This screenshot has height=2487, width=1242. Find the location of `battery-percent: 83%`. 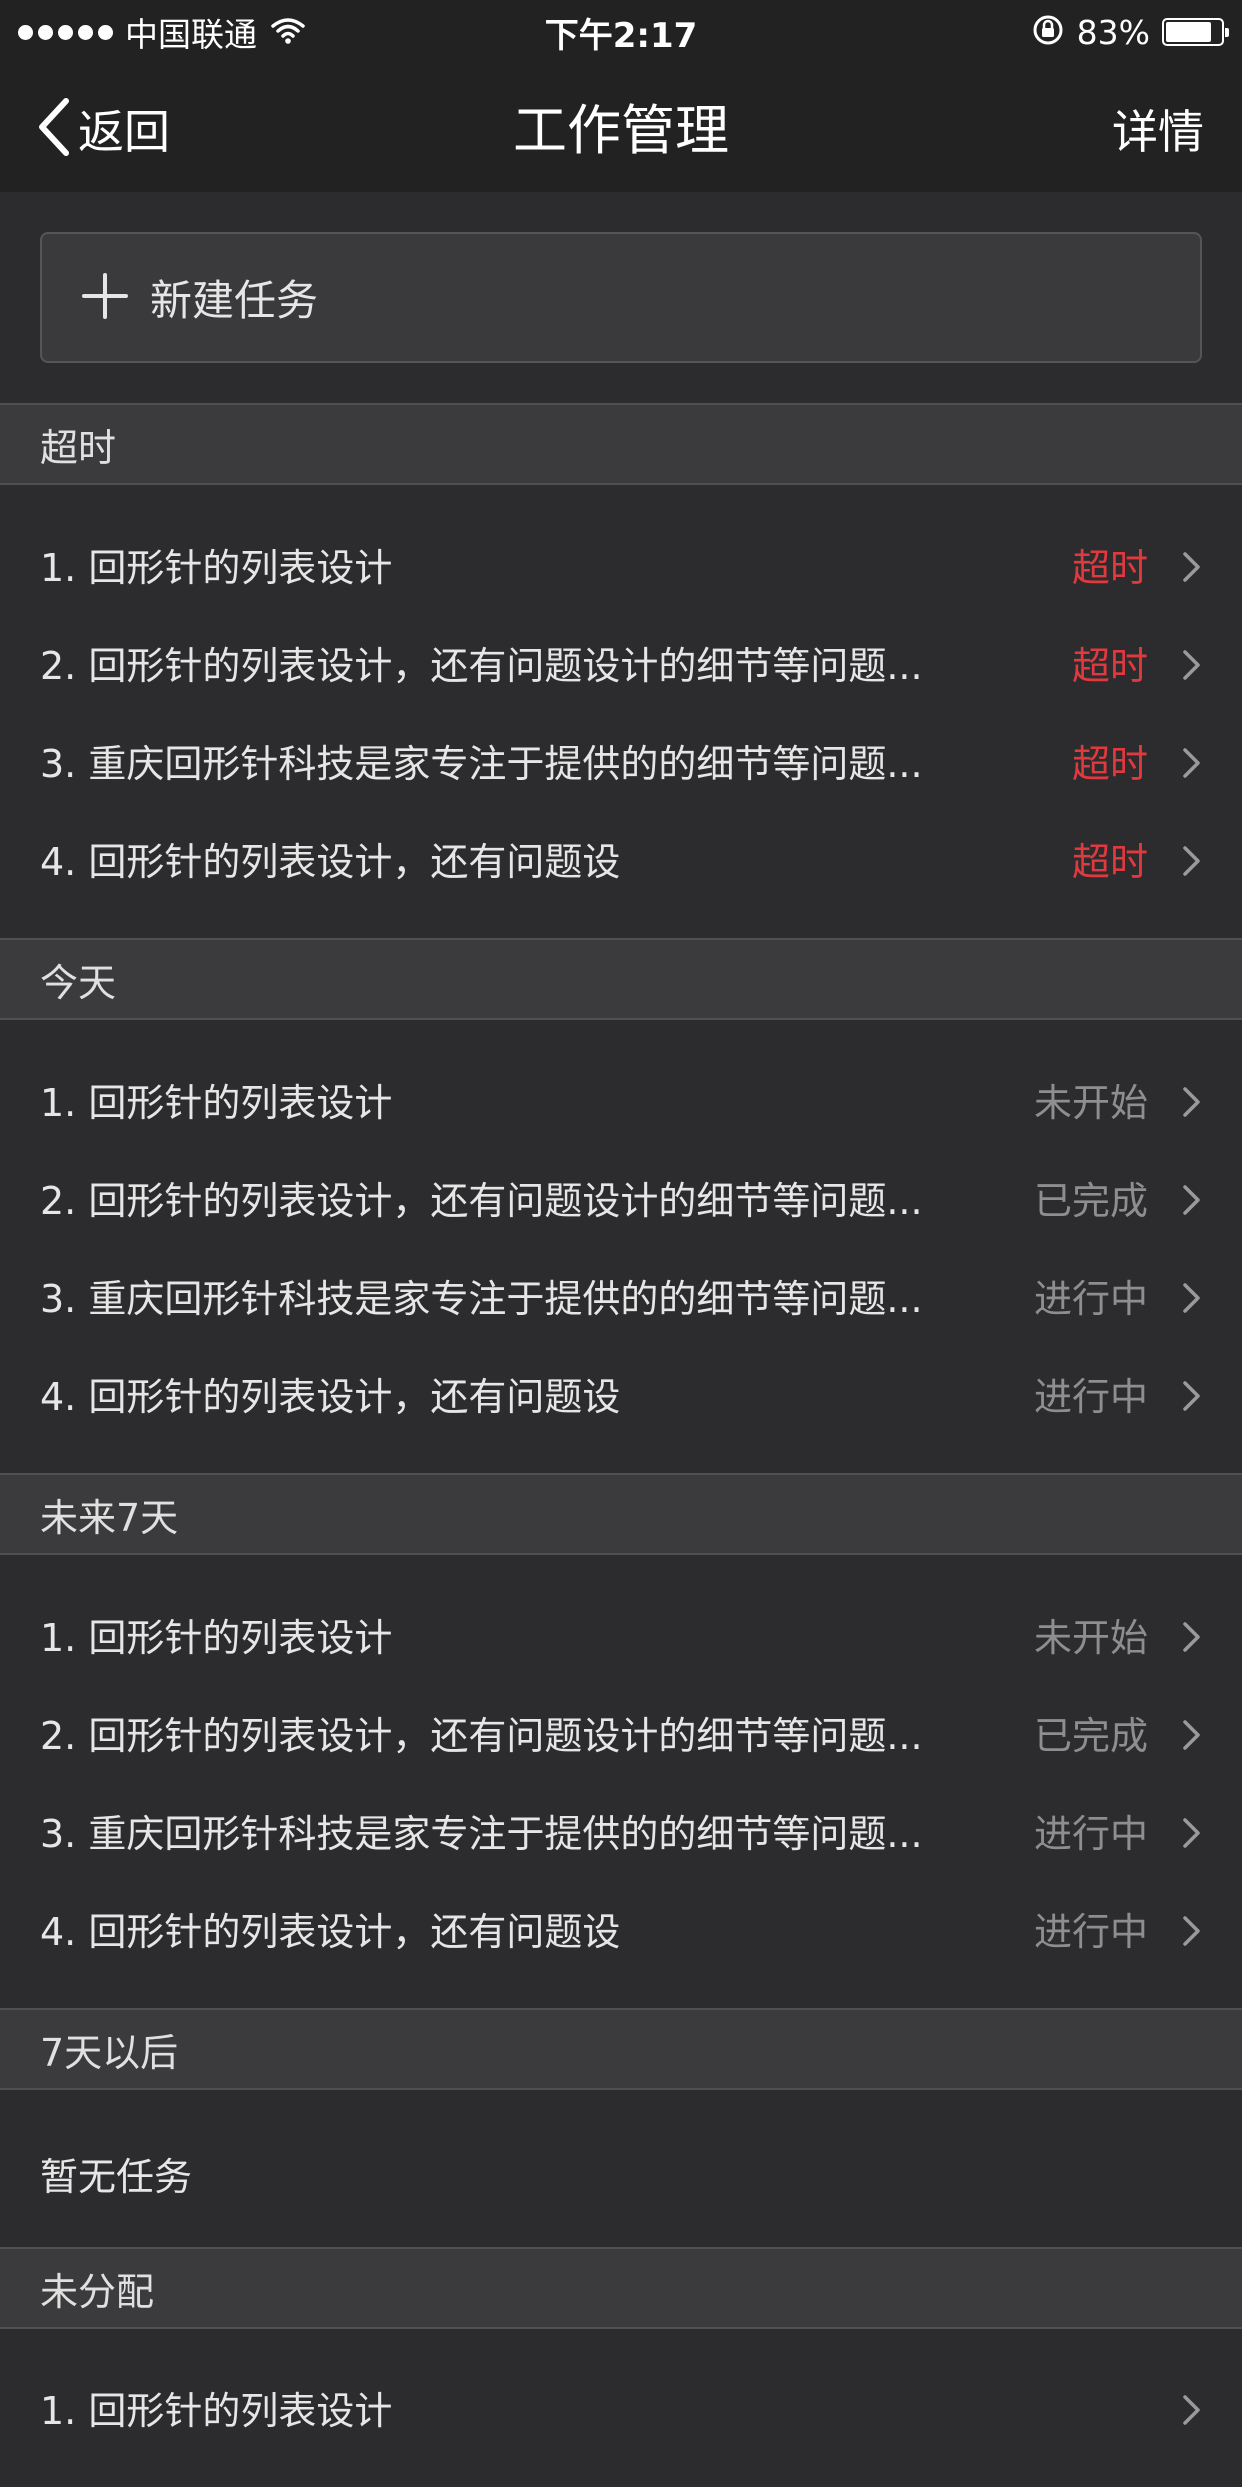

battery-percent: 83% is located at coordinates (1113, 32).